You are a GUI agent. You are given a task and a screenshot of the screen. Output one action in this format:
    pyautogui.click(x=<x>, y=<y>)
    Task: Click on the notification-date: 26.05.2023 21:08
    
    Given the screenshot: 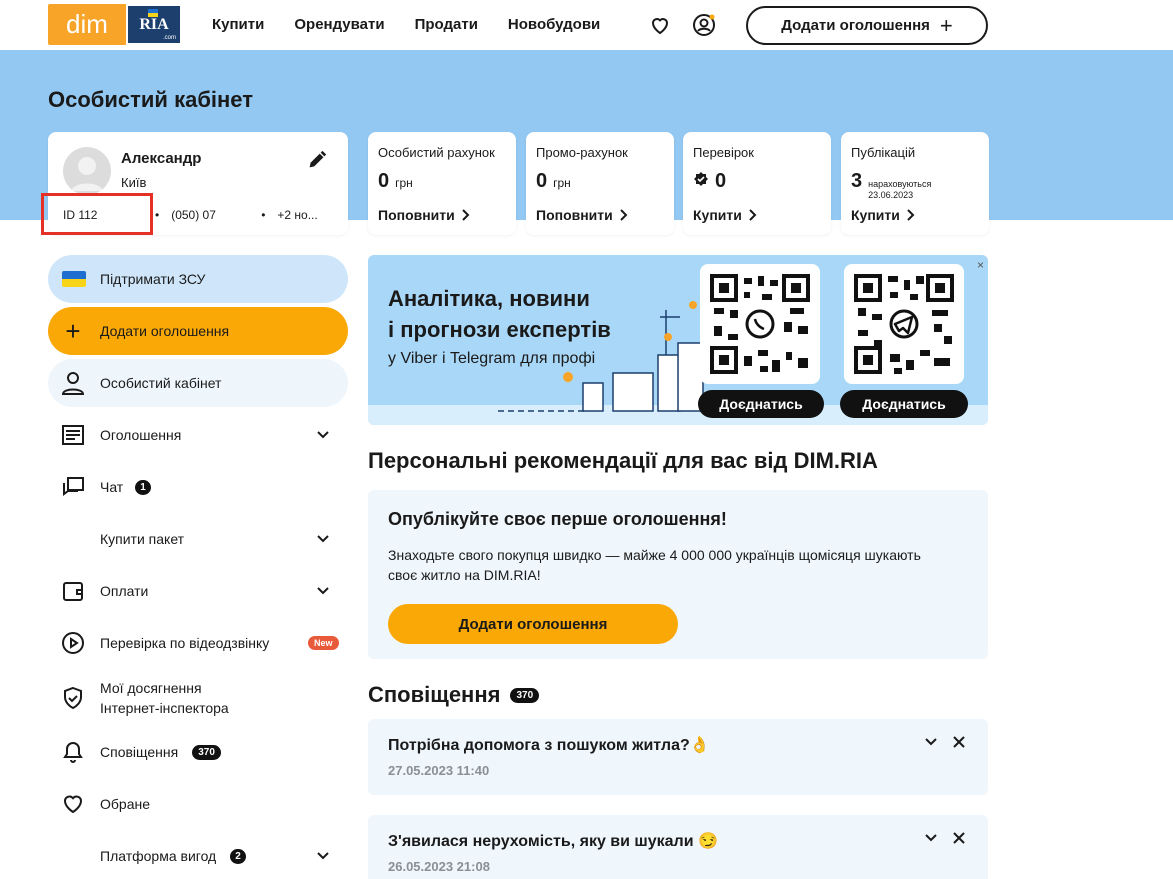 What is the action you would take?
    pyautogui.click(x=439, y=866)
    